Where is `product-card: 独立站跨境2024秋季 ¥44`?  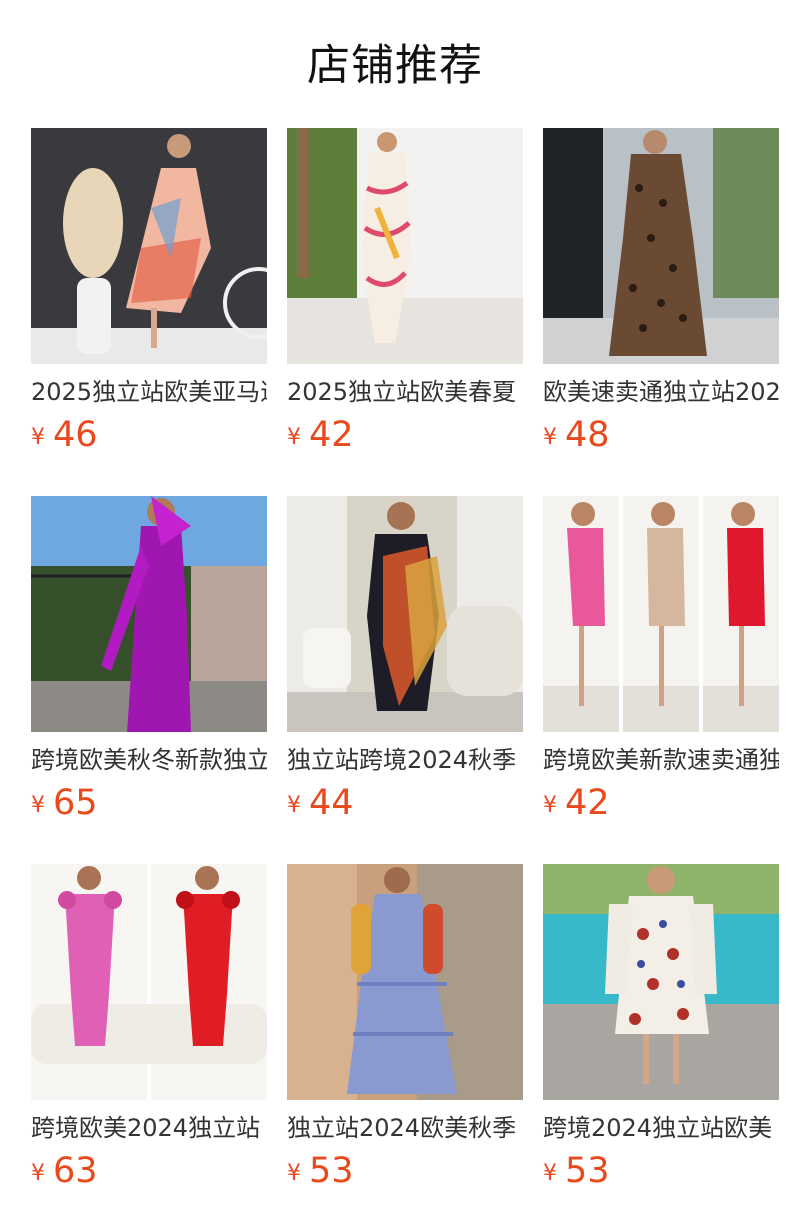
product-card: 独立站跨境2024秋季 ¥44 is located at coordinates (405, 680).